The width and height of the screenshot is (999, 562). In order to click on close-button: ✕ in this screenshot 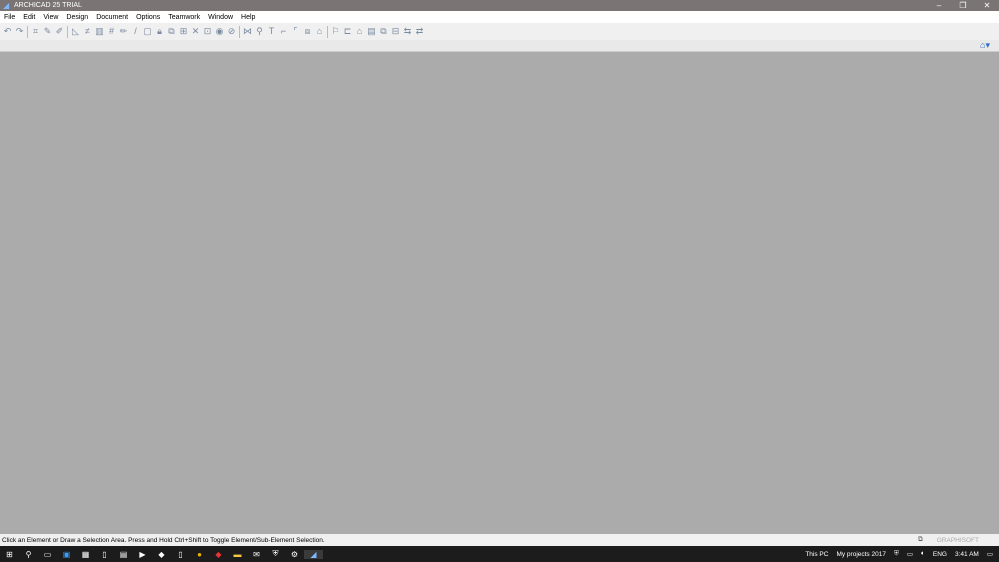, I will do `click(987, 5)`.